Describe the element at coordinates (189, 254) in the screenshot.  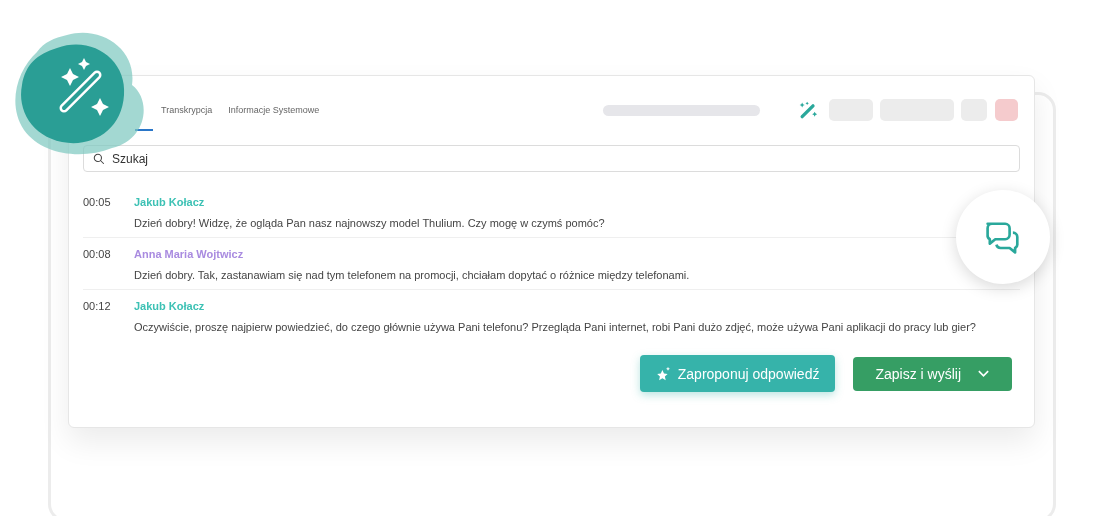
I see `speaker-name: Anna Maria Wojtwicz` at that location.